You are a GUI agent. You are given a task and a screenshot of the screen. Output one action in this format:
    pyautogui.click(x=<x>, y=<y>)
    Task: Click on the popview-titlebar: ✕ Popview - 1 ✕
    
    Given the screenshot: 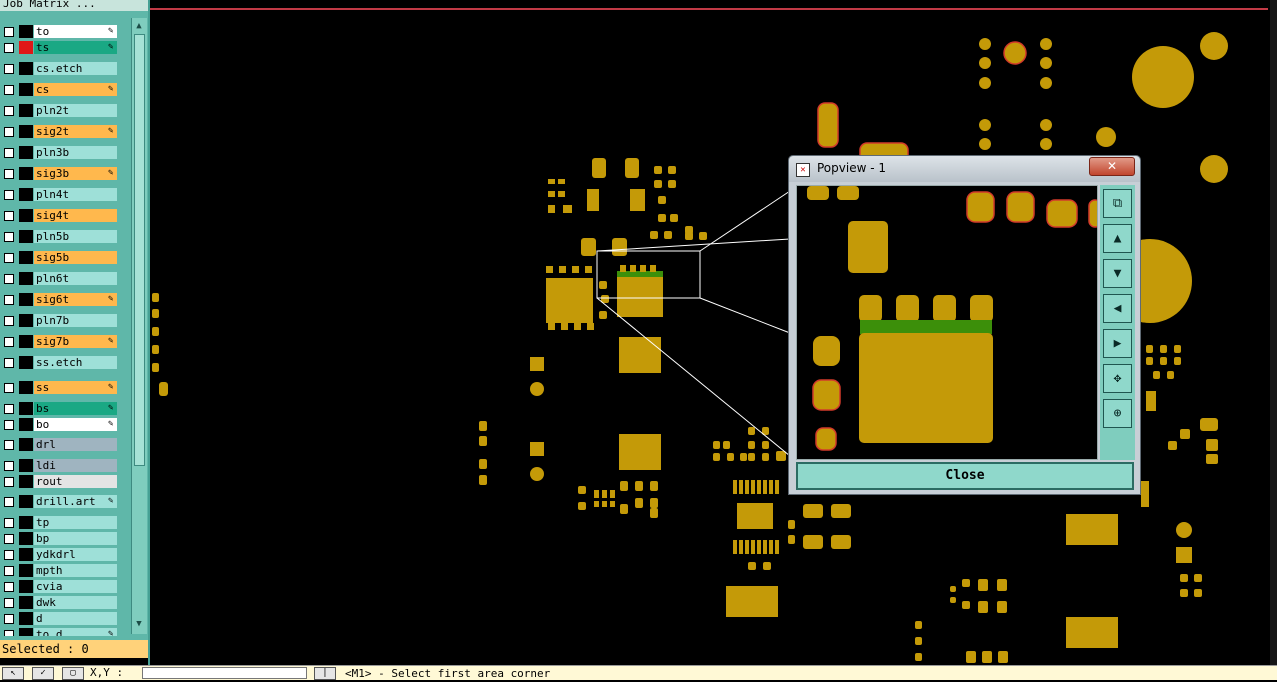 What is the action you would take?
    pyautogui.click(x=964, y=169)
    